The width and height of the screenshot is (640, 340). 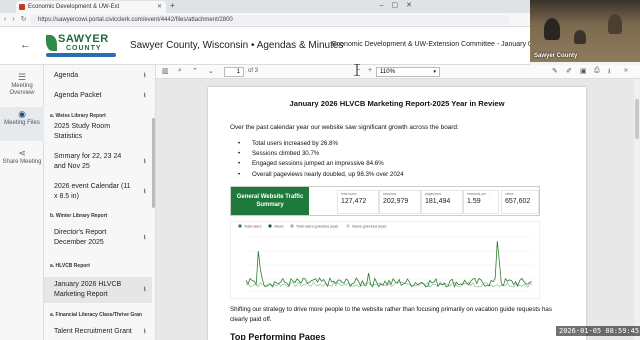 What do you see at coordinates (83, 39) in the screenshot?
I see `logo-word-sawyer: SAWYER` at bounding box center [83, 39].